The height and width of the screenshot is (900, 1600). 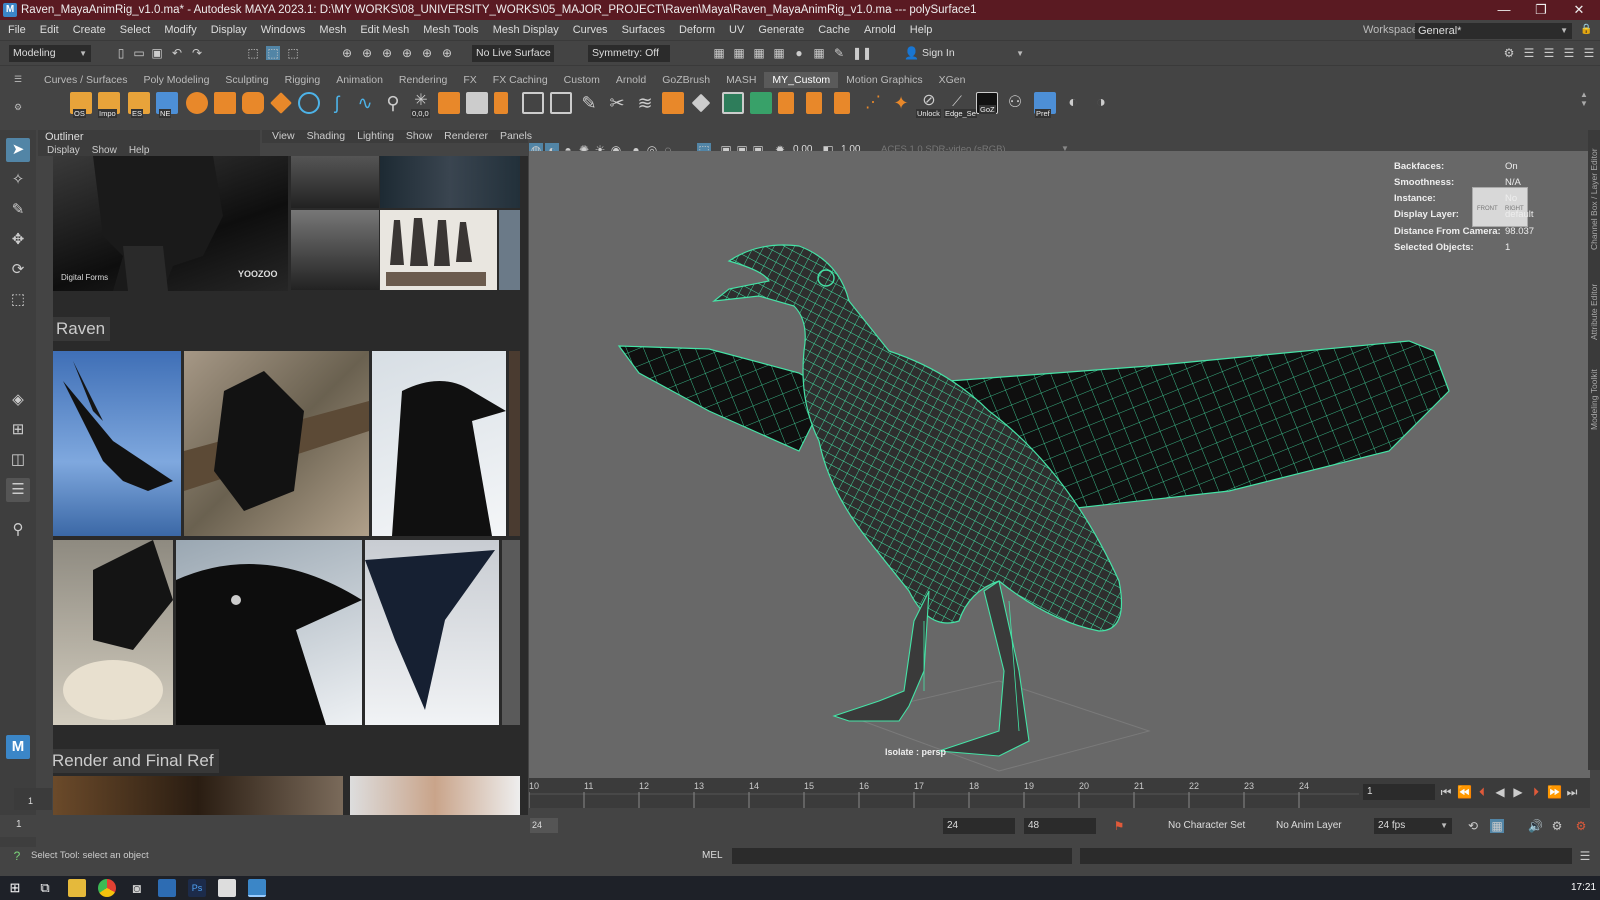 I want to click on sign-in-dropdown: Sign In ▼, so click(x=973, y=53).